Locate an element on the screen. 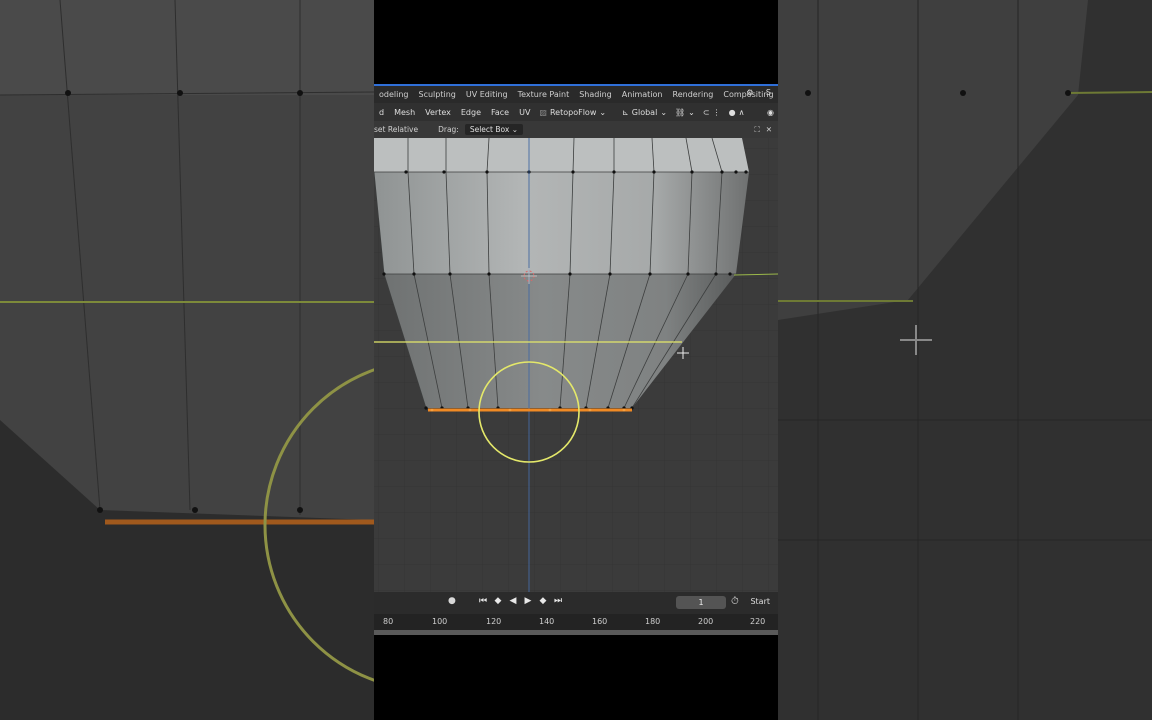 The height and width of the screenshot is (720, 1152). retopoflow-label: RetopoFlow is located at coordinates (573, 112).